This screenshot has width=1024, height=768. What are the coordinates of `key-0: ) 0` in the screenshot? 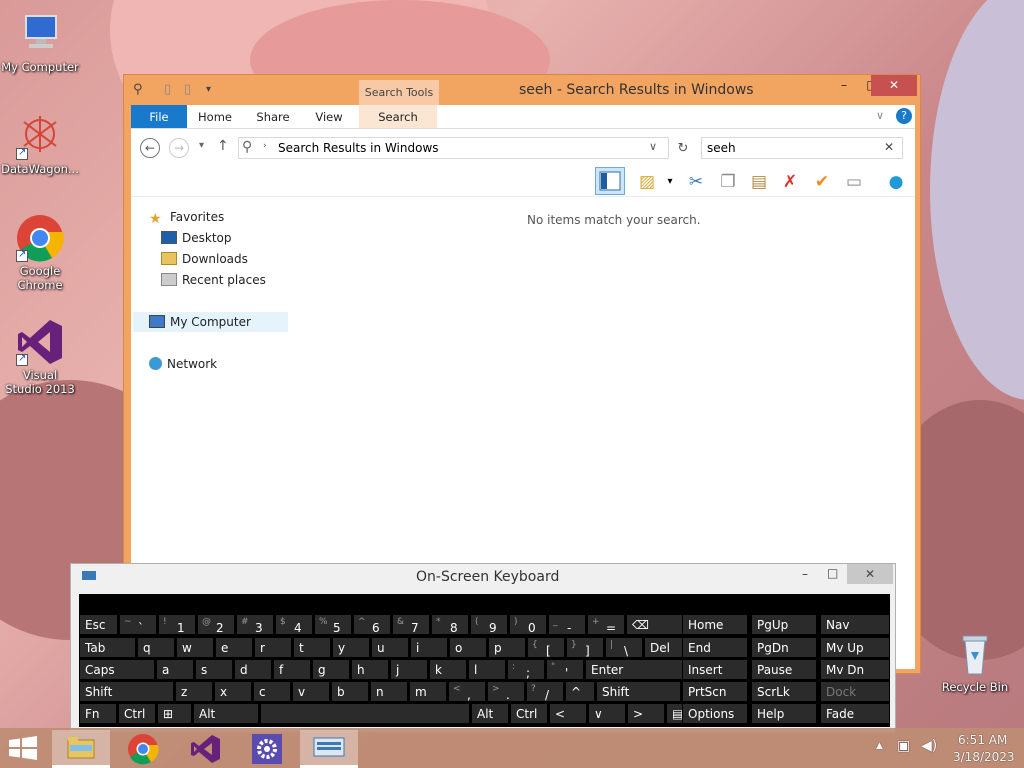 It's located at (528, 624).